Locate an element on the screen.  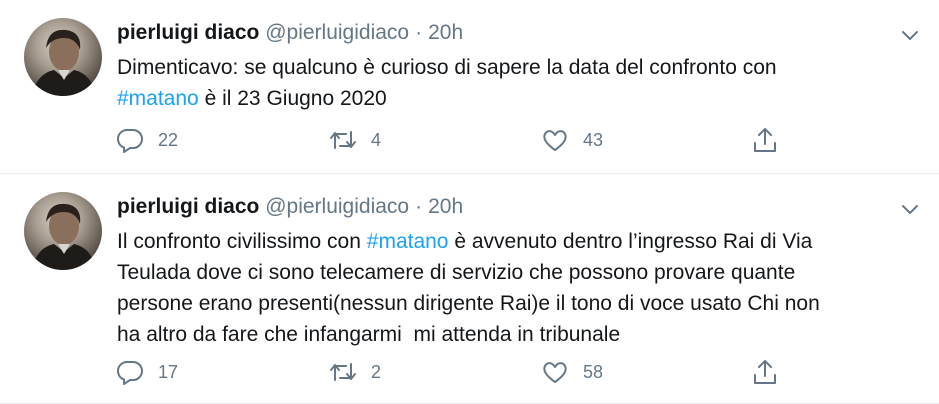
retweet-button: 4 is located at coordinates (355, 140).